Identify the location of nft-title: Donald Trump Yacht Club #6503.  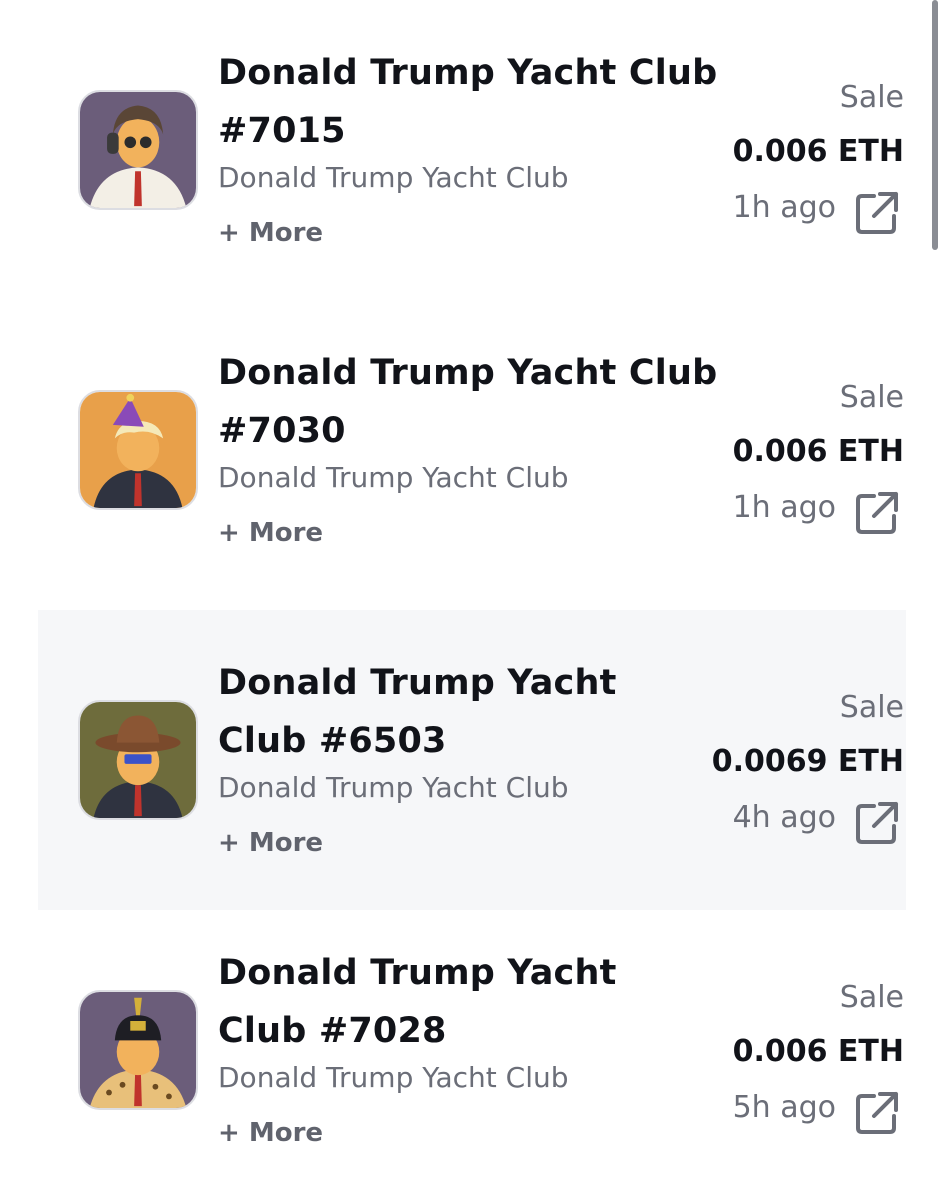
(438, 712).